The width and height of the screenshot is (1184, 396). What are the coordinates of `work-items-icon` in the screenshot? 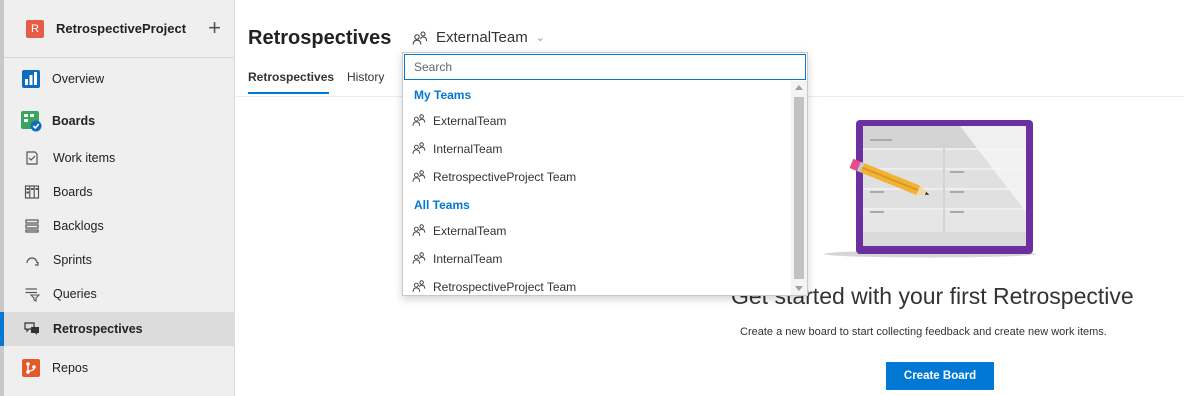 It's located at (32, 158).